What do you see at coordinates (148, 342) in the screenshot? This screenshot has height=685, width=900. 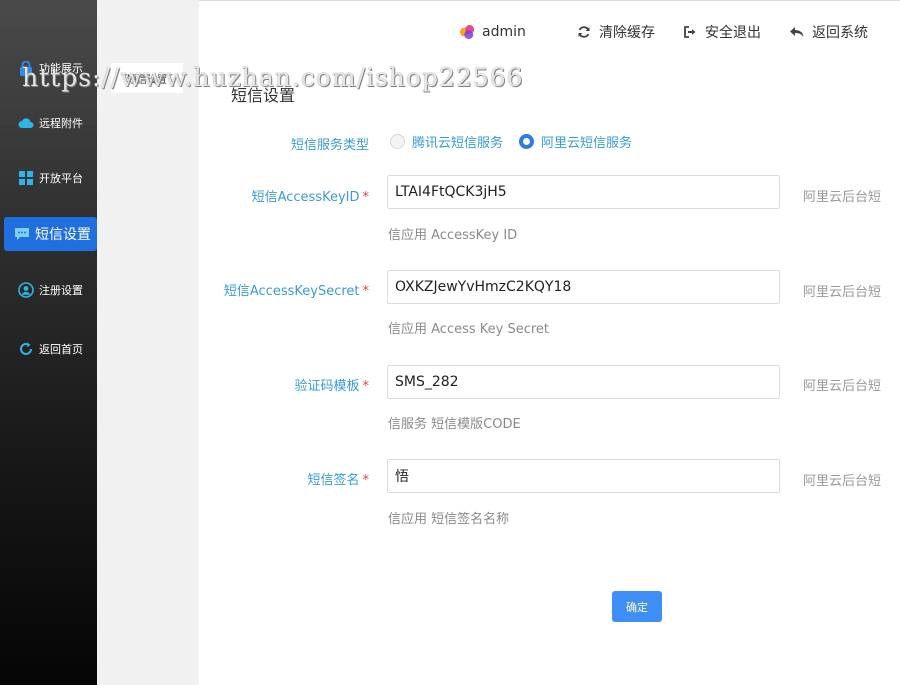 I see `sub-navigation: 短信设置` at bounding box center [148, 342].